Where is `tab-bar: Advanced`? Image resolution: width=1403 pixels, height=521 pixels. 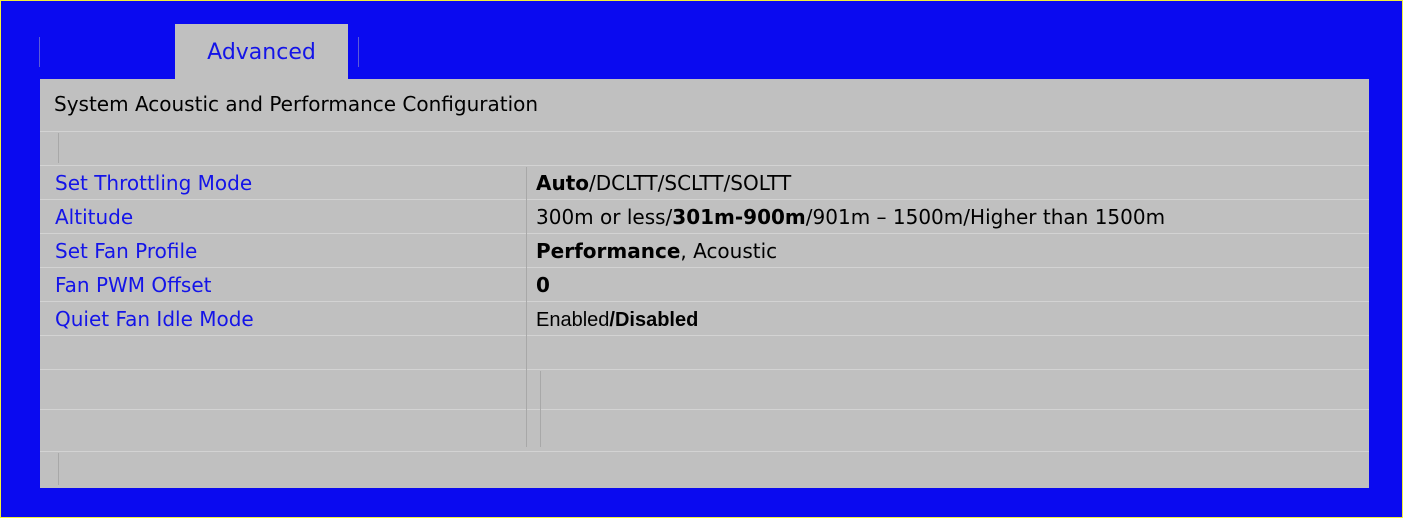
tab-bar: Advanced is located at coordinates (701, 40).